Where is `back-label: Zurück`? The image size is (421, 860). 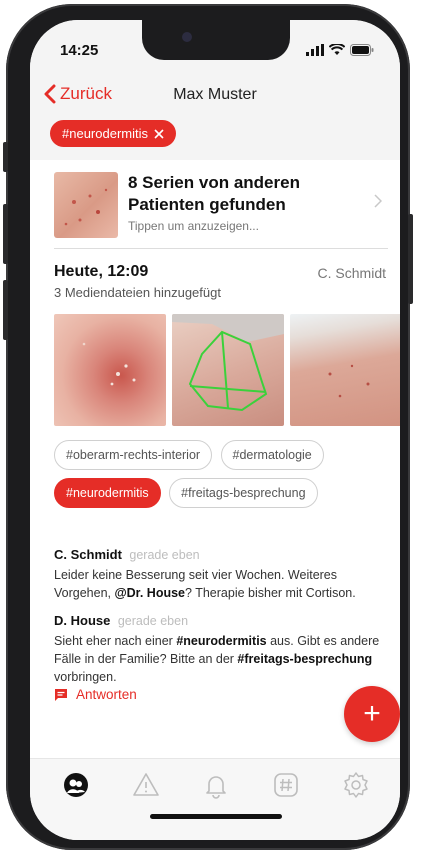 back-label: Zurück is located at coordinates (86, 93).